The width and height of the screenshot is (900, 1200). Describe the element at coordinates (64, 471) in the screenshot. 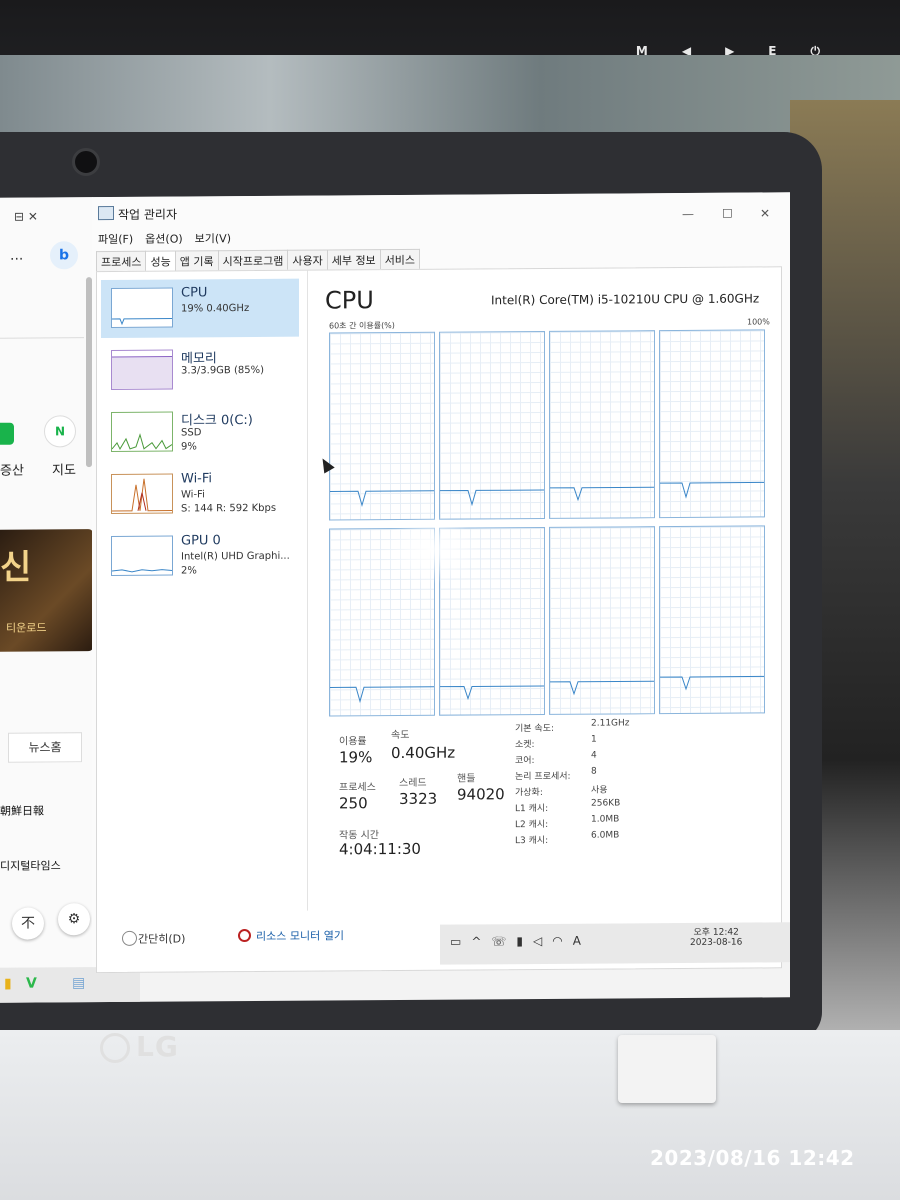

I see `shortcut-label-map: 지도` at that location.